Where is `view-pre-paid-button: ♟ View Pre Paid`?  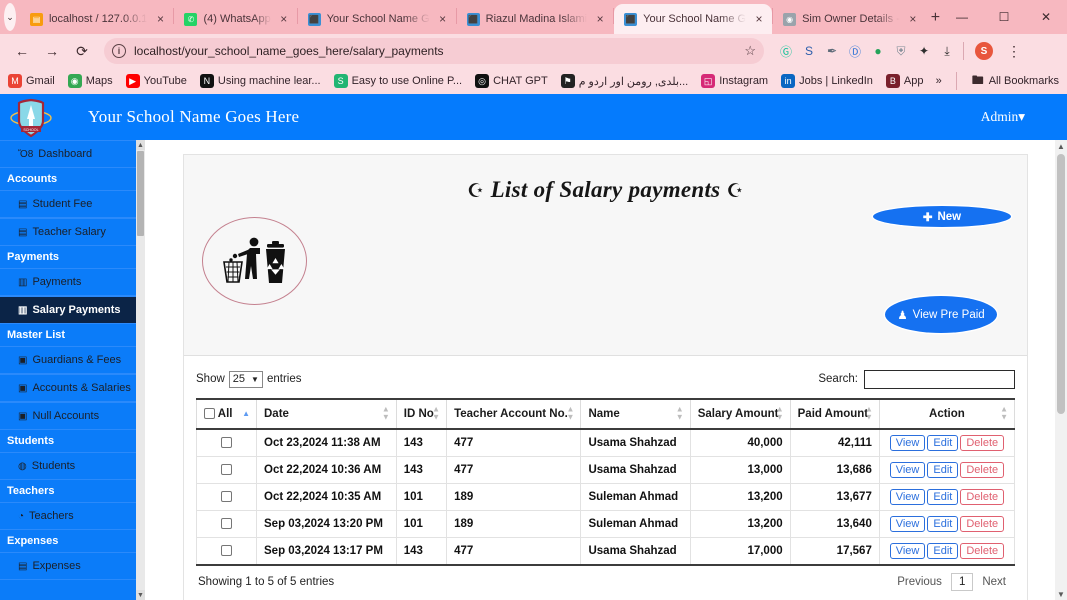
view-pre-paid-button: ♟ View Pre Paid is located at coordinates (941, 314).